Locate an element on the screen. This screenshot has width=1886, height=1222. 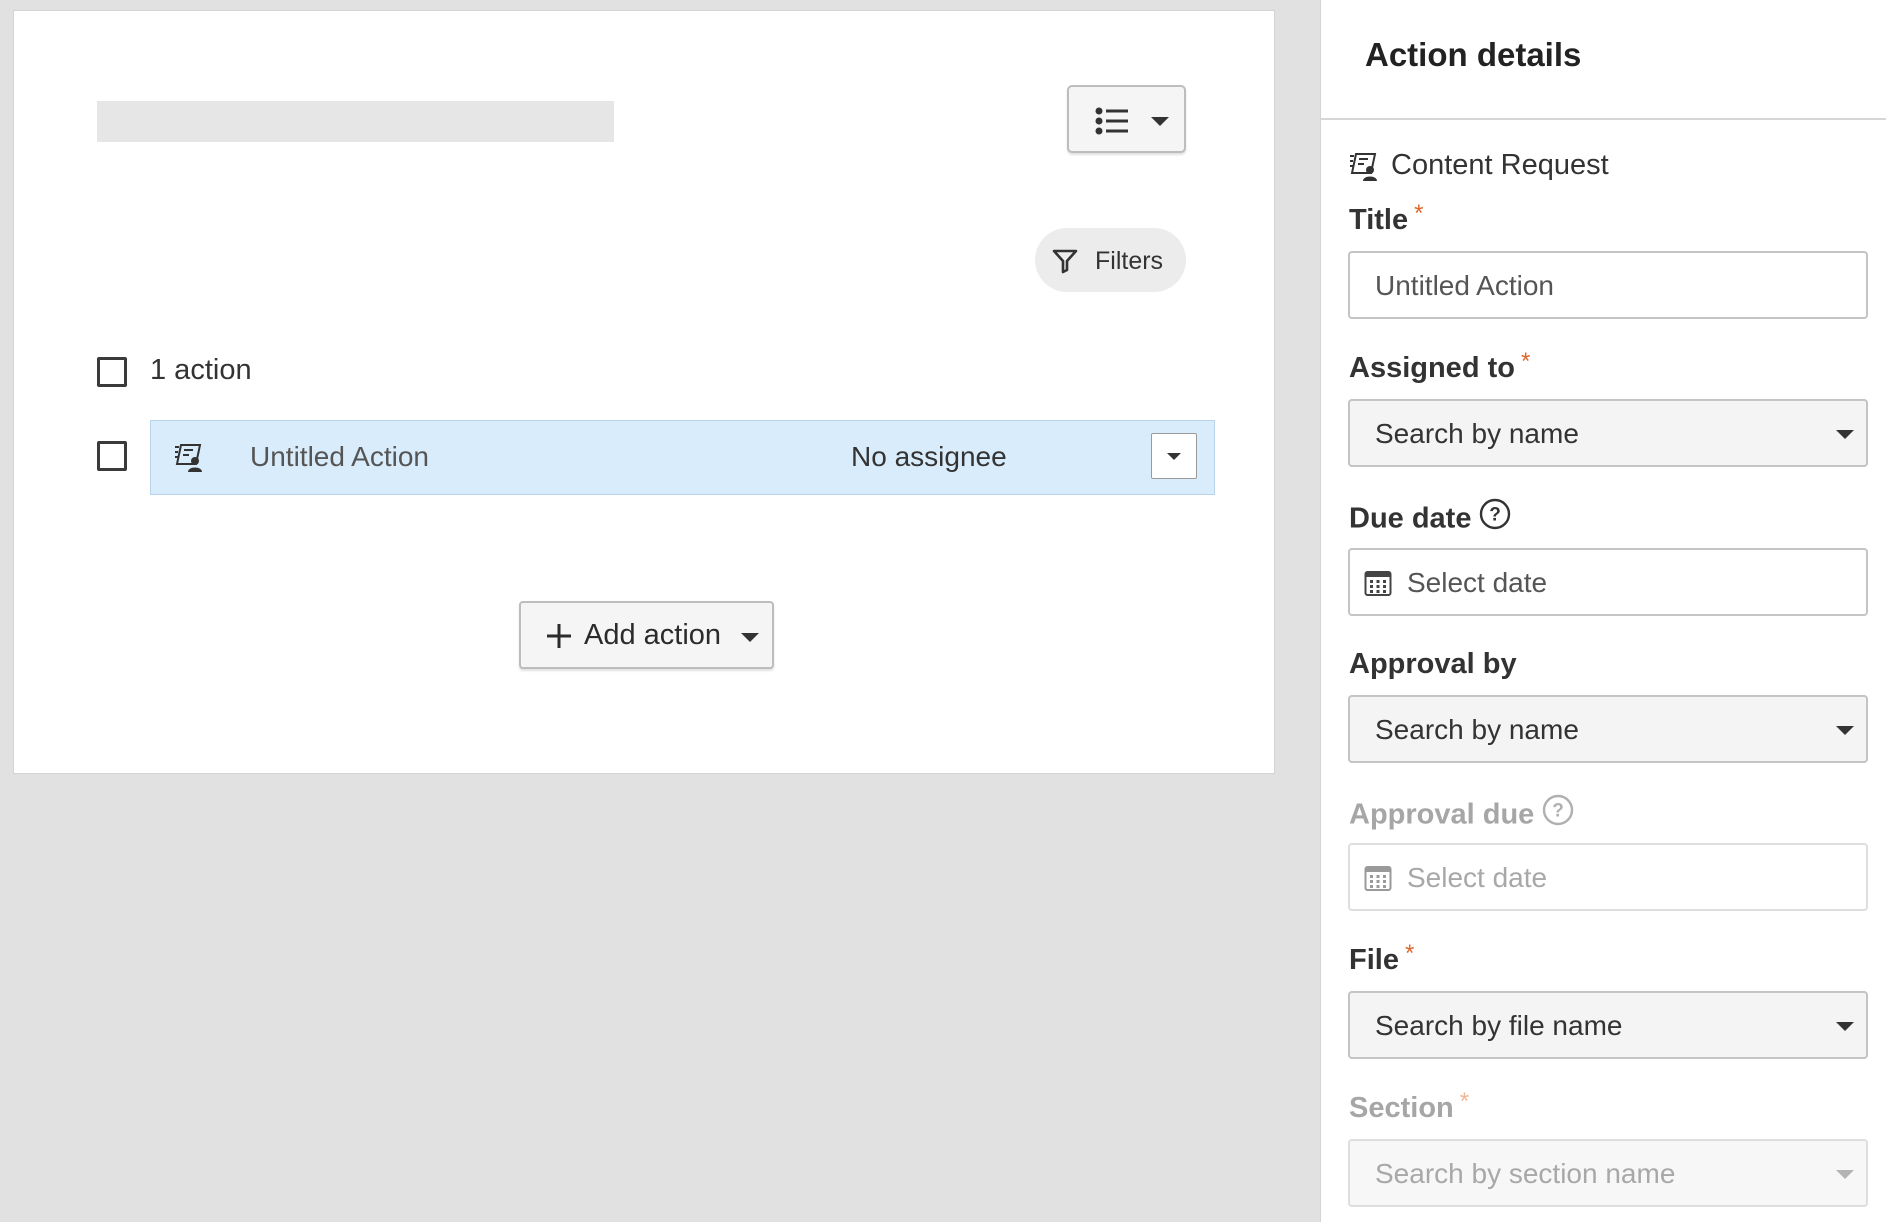
action-count: 1 action is located at coordinates (201, 370).